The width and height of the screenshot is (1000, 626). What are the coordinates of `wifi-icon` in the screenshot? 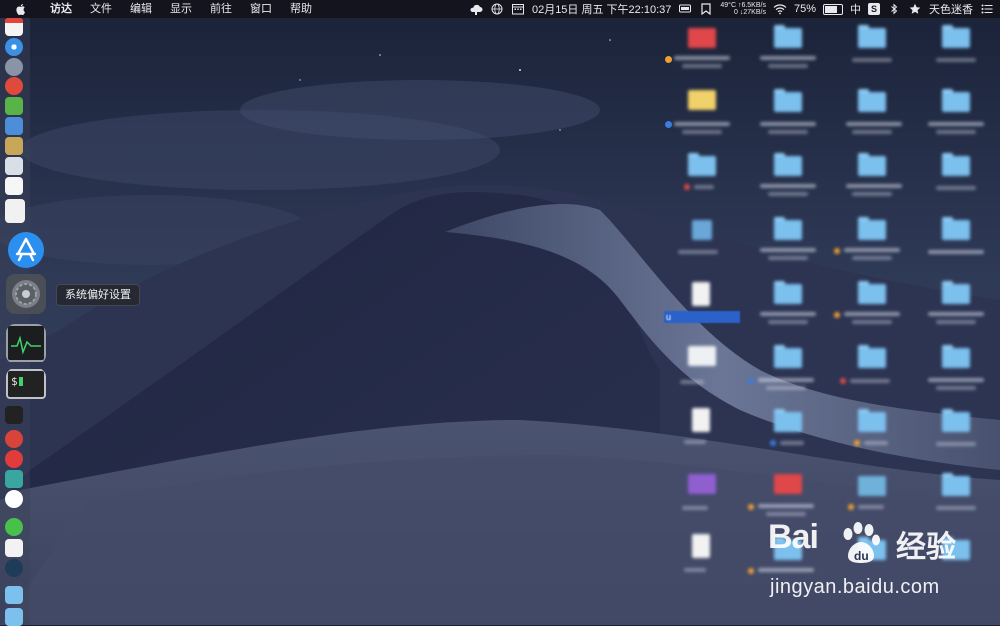 It's located at (780, 9).